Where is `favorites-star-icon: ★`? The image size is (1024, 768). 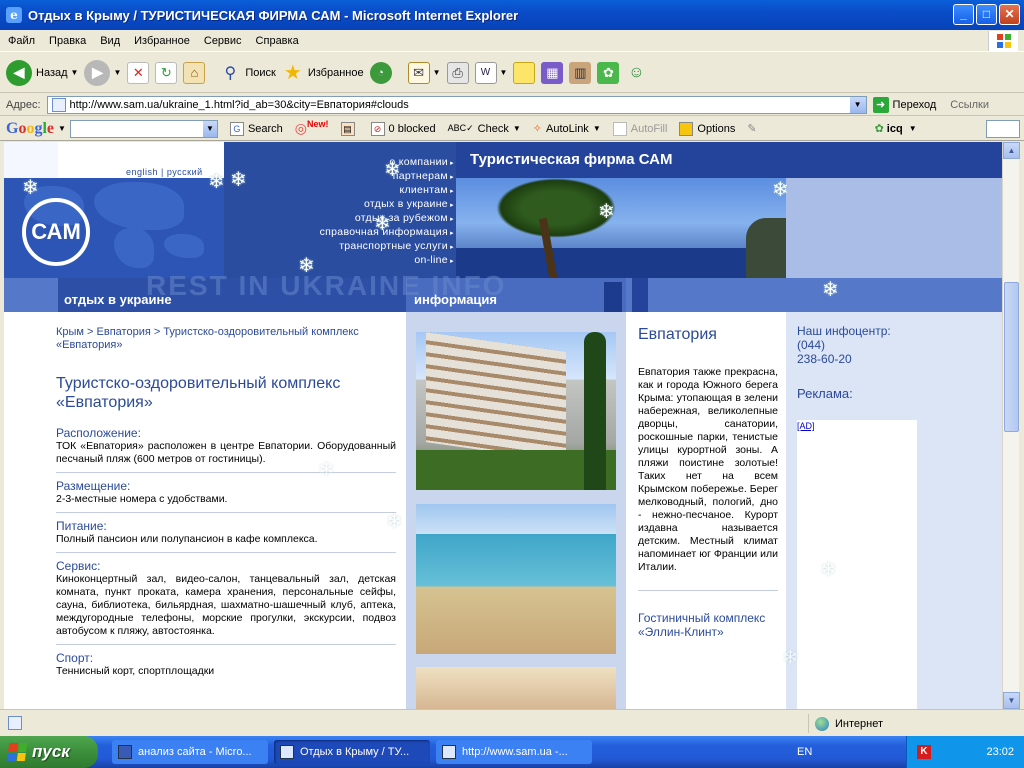 favorites-star-icon: ★ is located at coordinates (292, 73).